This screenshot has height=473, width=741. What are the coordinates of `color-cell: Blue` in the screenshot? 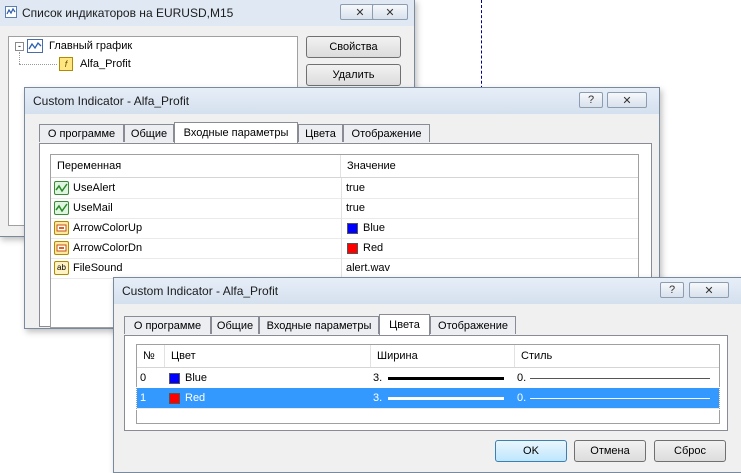 It's located at (269, 378).